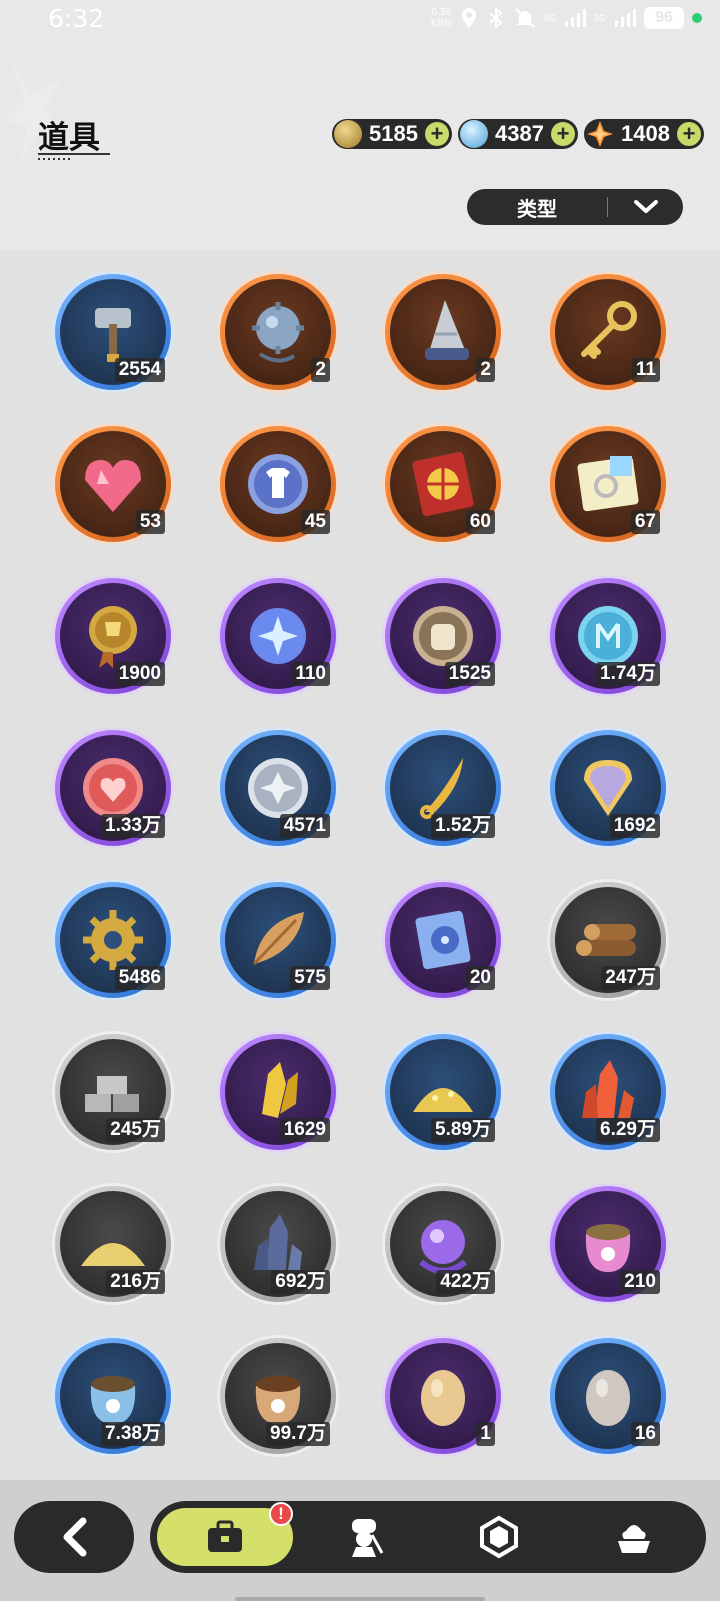 Image resolution: width=720 pixels, height=1601 pixels. I want to click on inventory-item: 60, so click(443, 484).